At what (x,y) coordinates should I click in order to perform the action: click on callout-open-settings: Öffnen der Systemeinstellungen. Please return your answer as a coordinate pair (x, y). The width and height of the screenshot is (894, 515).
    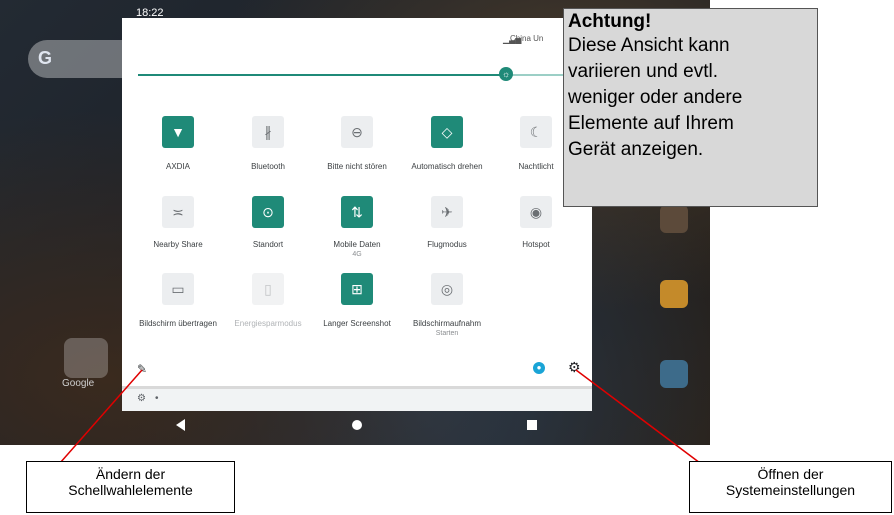
    Looking at the image, I should click on (790, 487).